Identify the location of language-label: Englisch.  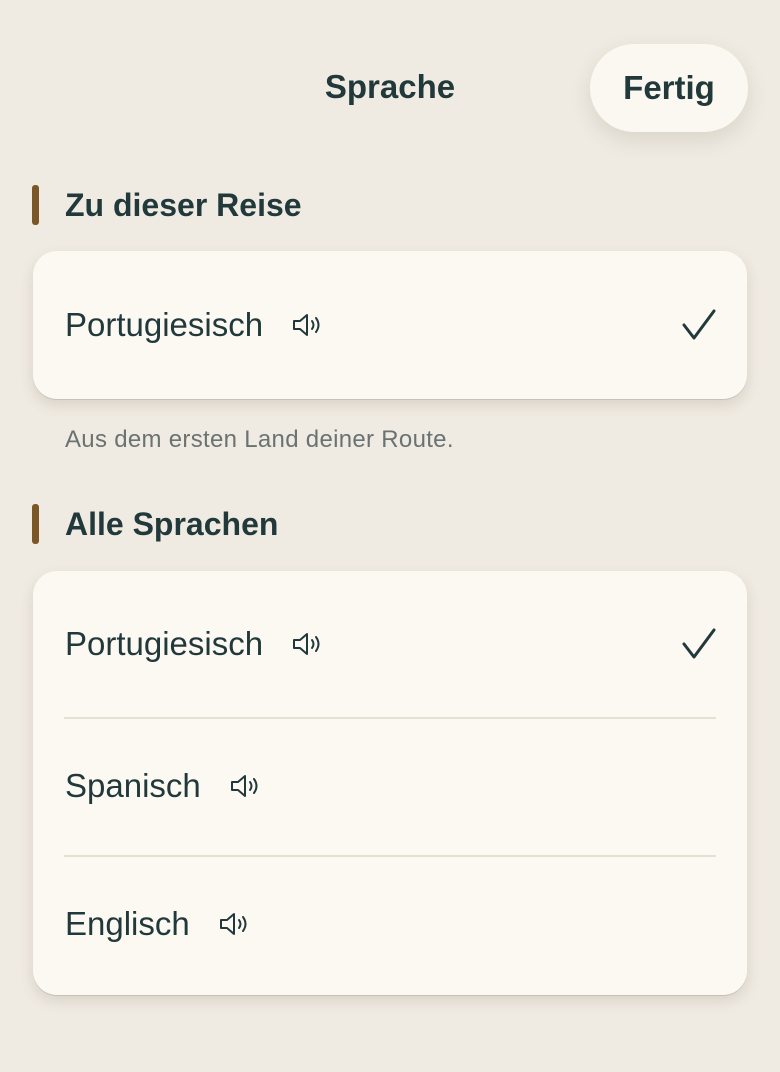
(127, 923).